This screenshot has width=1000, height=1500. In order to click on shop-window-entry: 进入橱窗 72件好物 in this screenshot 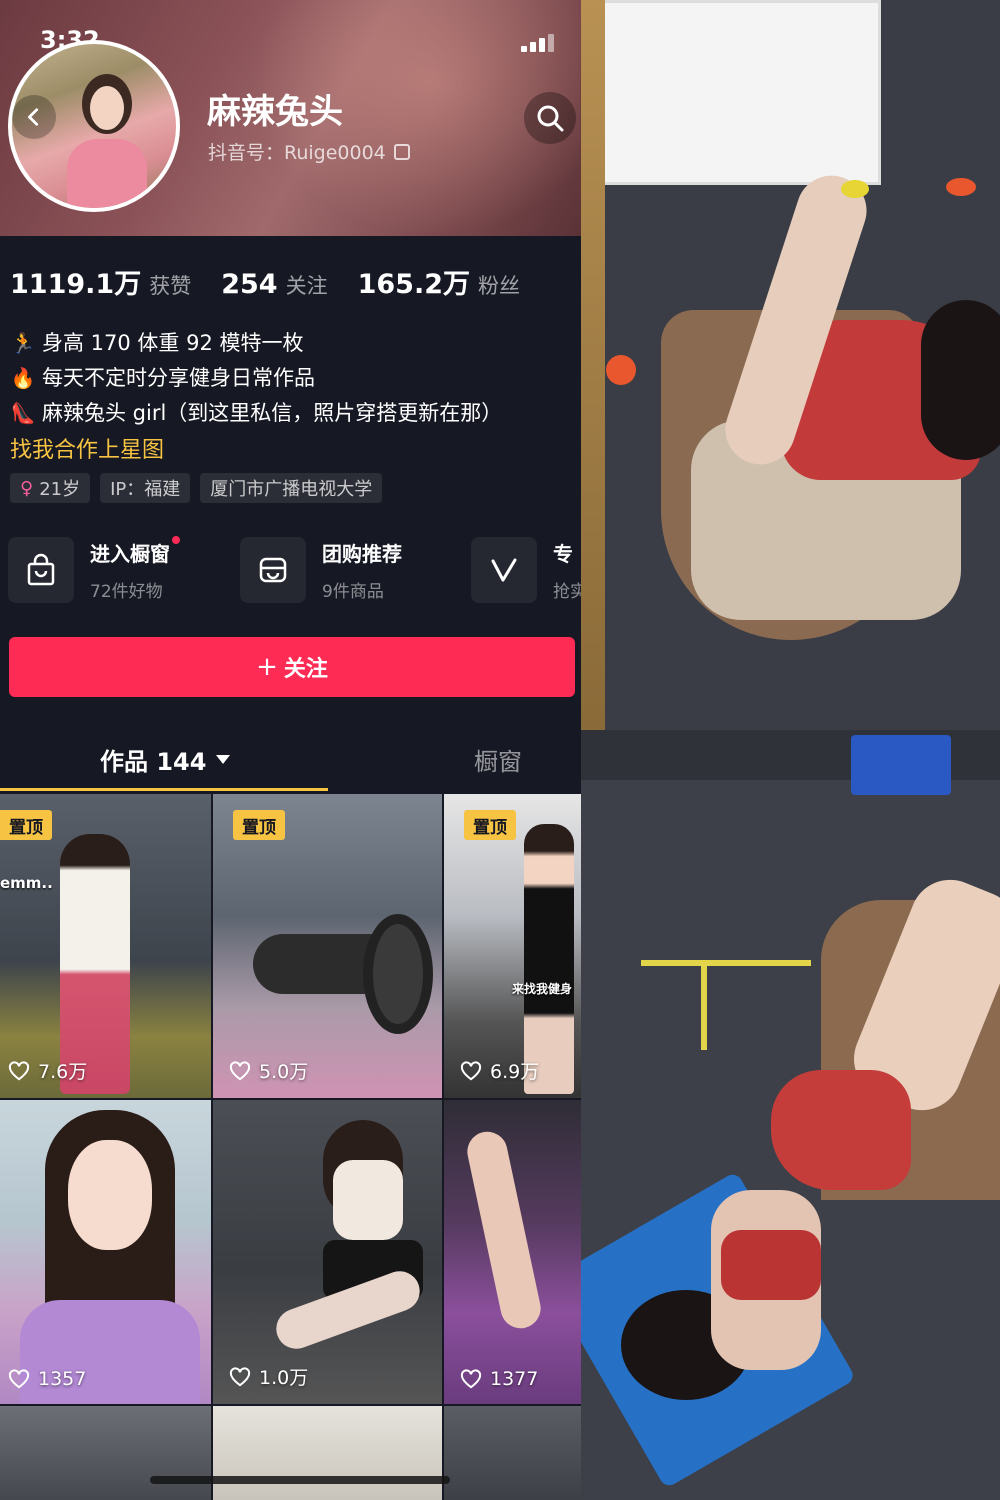, I will do `click(94, 570)`.